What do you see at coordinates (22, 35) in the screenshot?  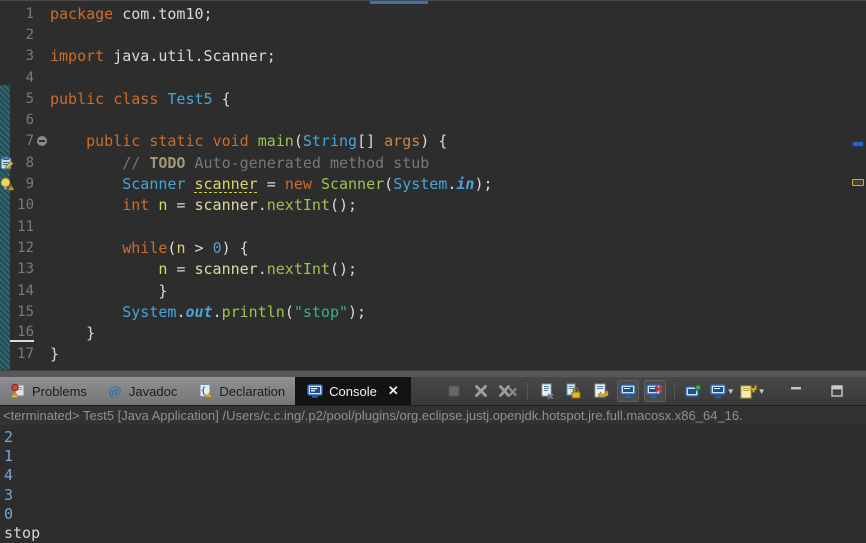 I see `line-number: 2` at bounding box center [22, 35].